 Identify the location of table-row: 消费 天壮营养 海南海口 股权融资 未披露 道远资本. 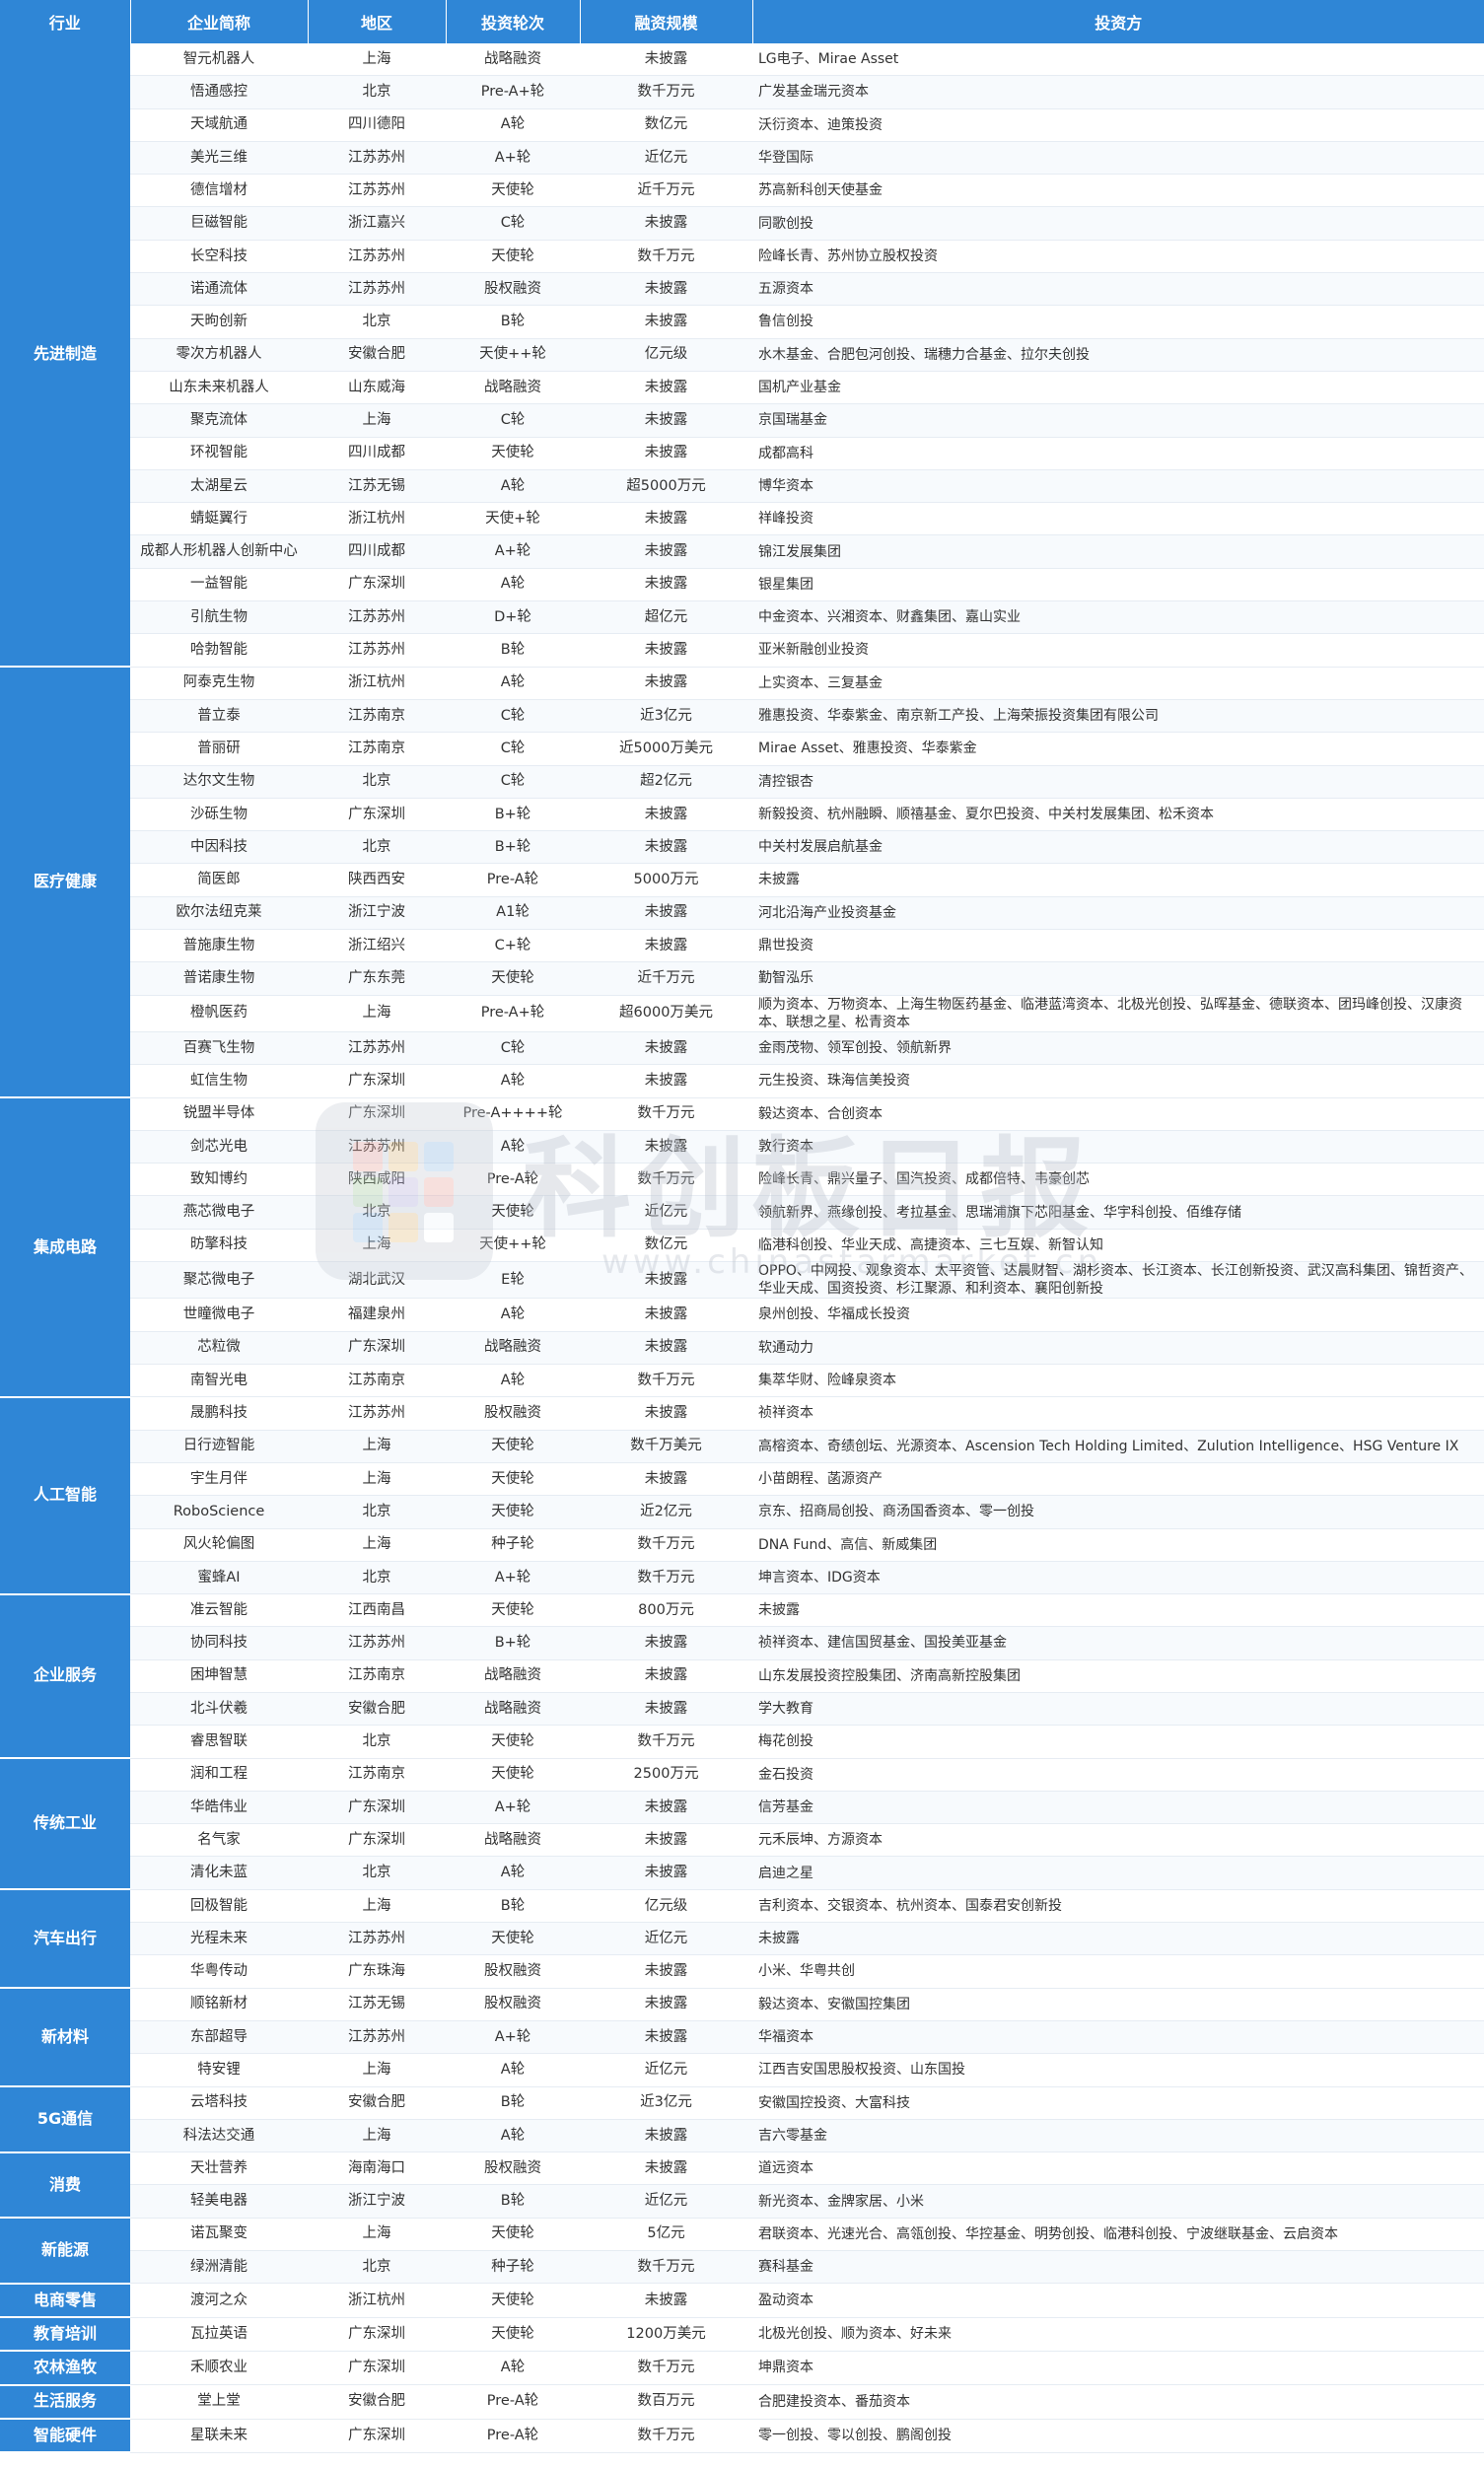
(742, 2186).